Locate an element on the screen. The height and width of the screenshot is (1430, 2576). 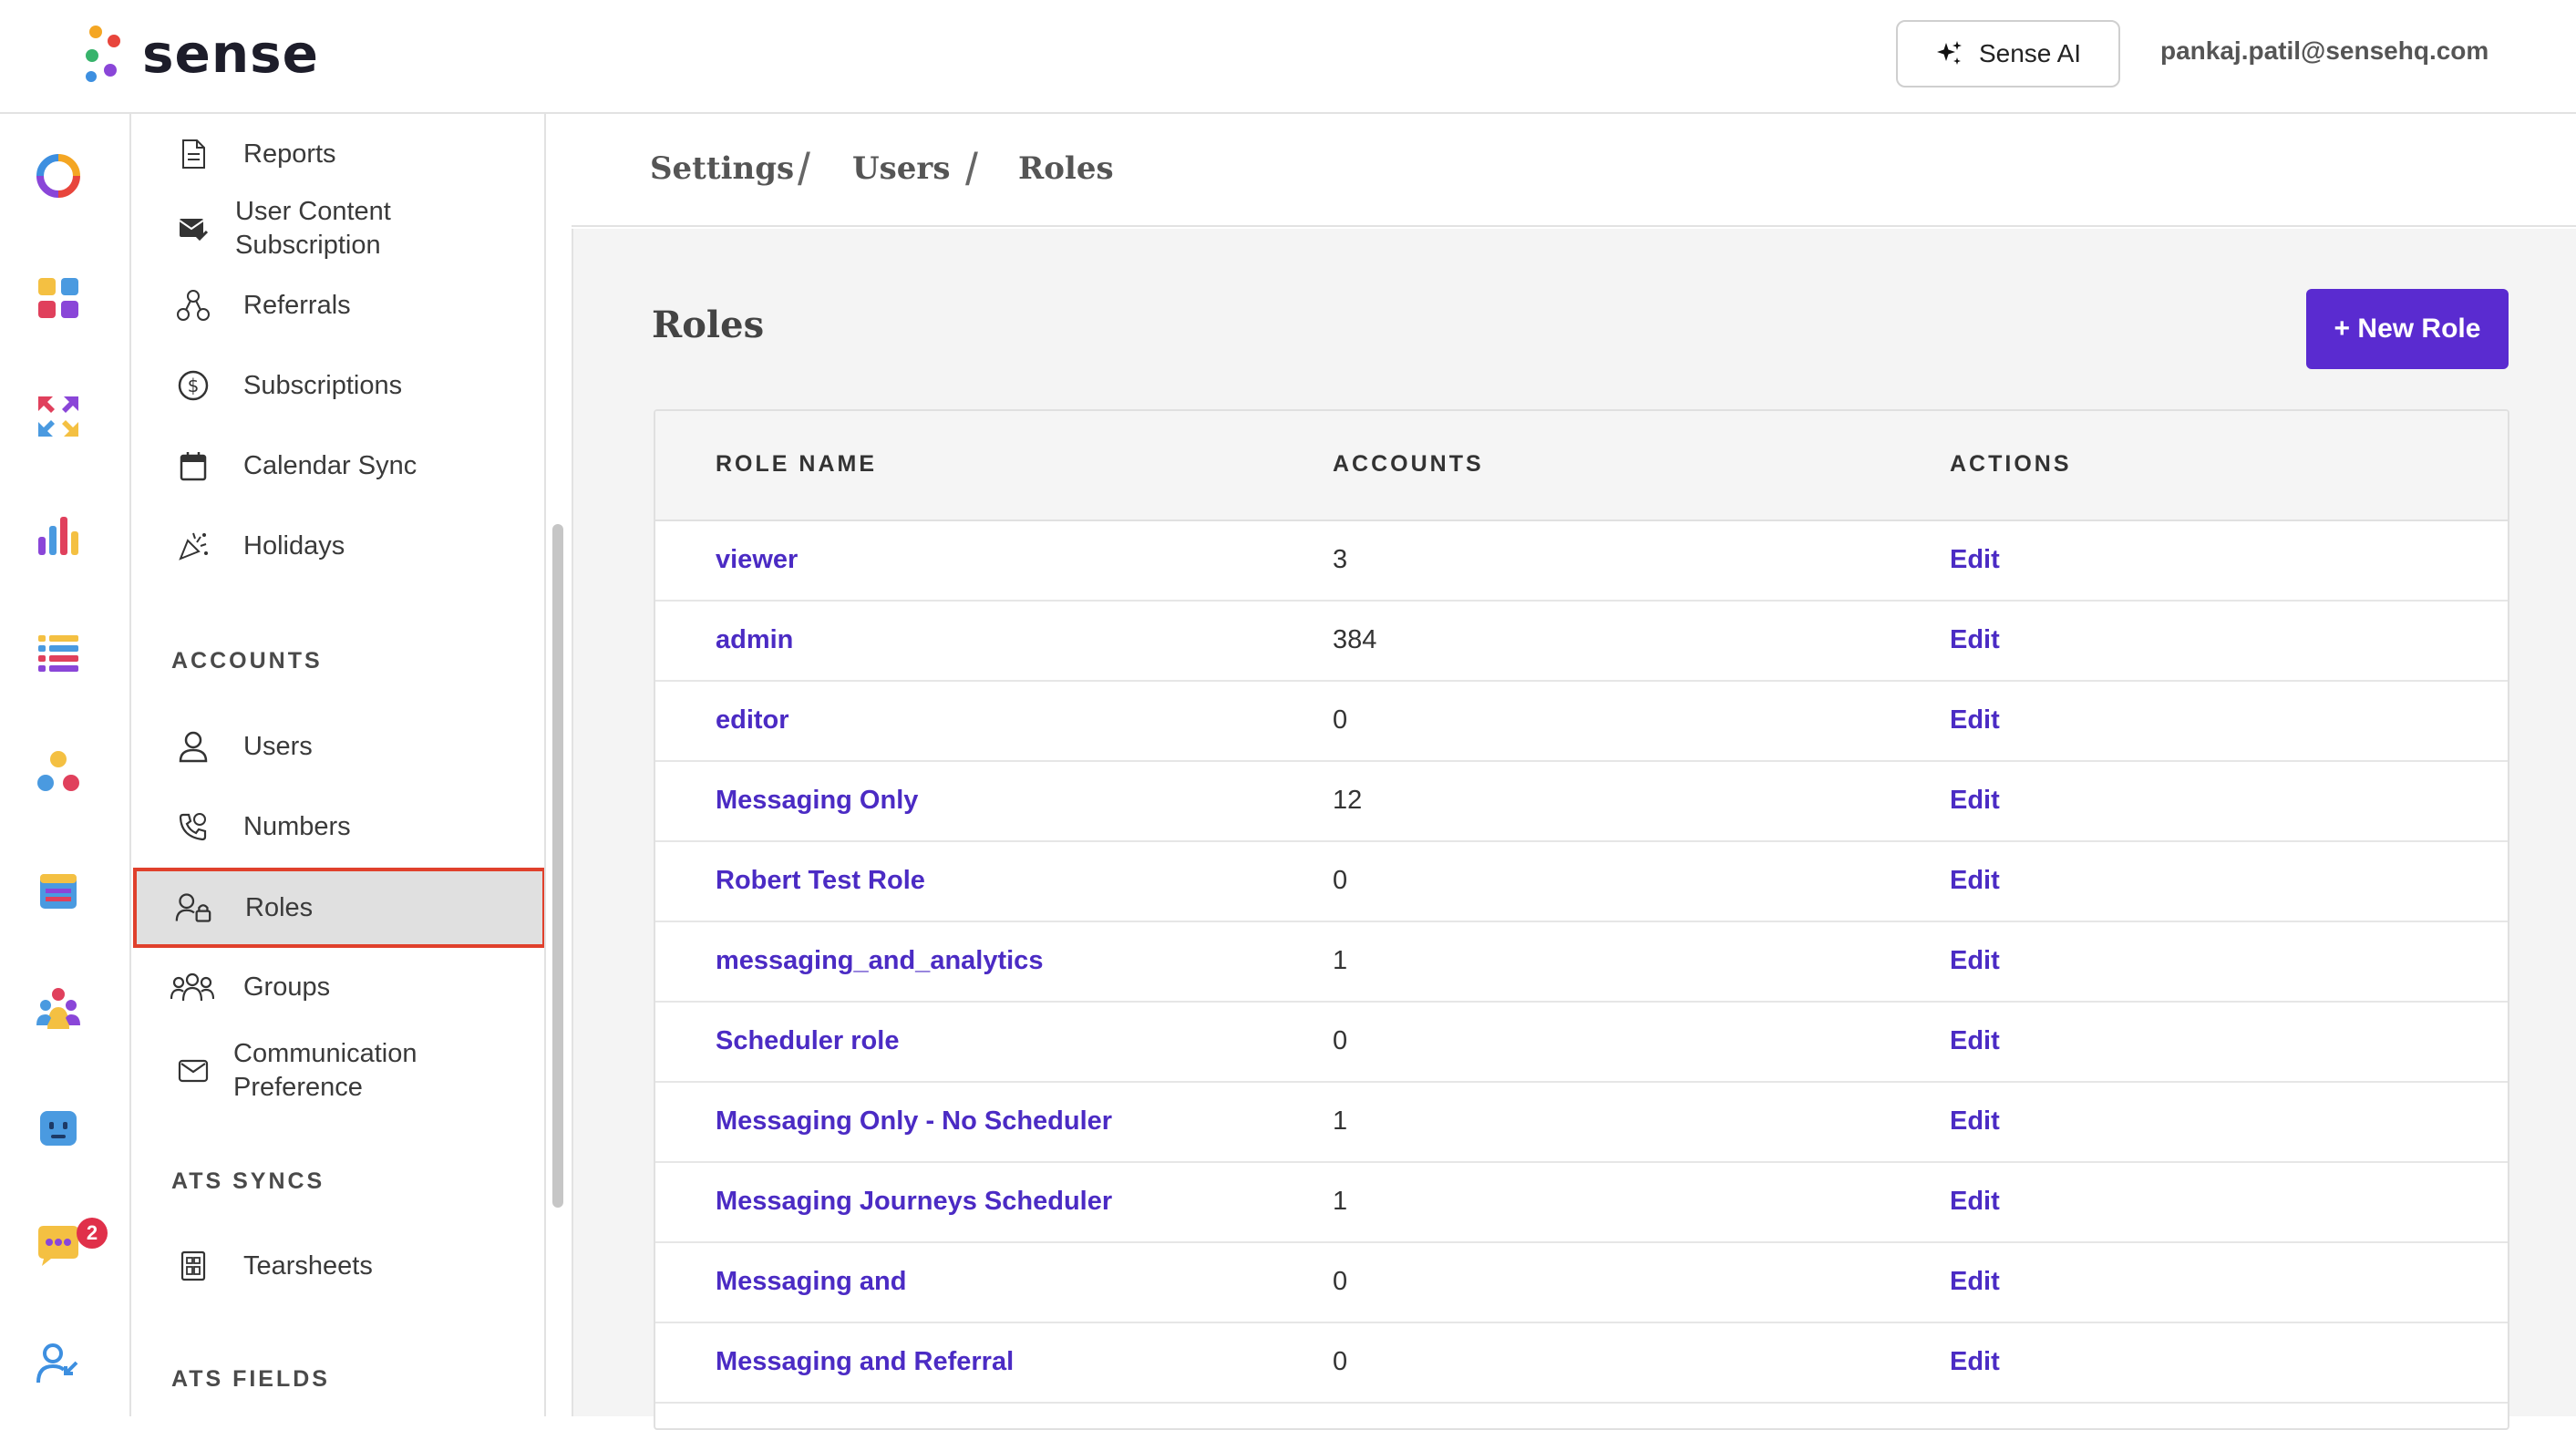
table-row: Scheduler role 0 Edit is located at coordinates (1581, 1043).